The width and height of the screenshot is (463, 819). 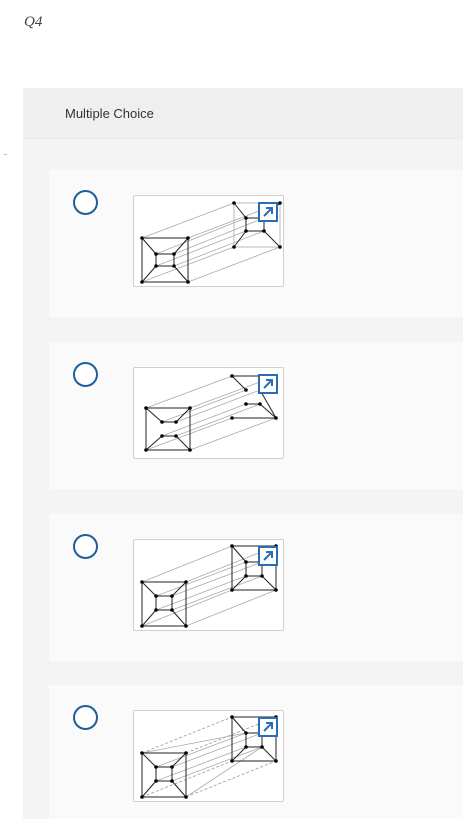 I want to click on answer-option, so click(x=256, y=752).